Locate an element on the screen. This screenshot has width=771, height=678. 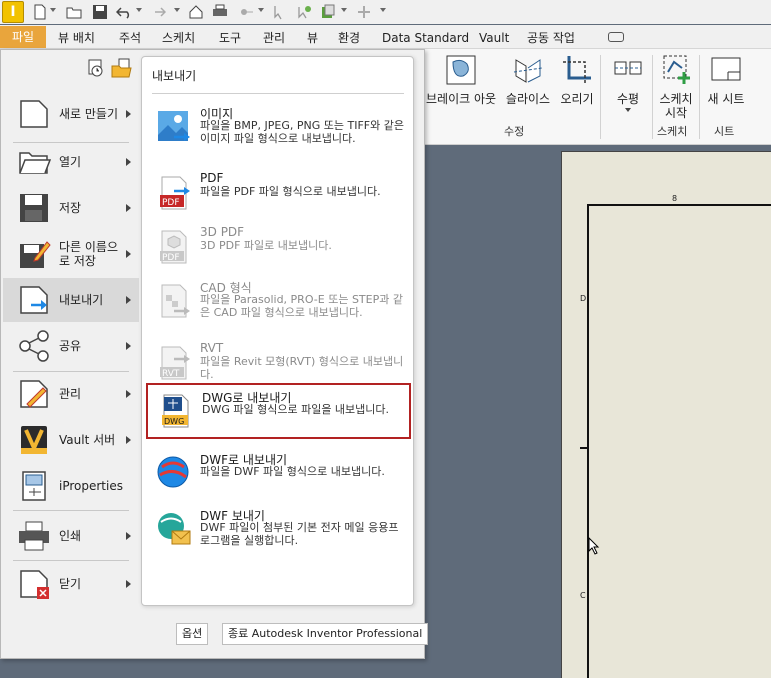
export-3d-pdf-item: PDF 3D PDF 3D PDF 파일로 내보냅니다. is located at coordinates (278, 249).